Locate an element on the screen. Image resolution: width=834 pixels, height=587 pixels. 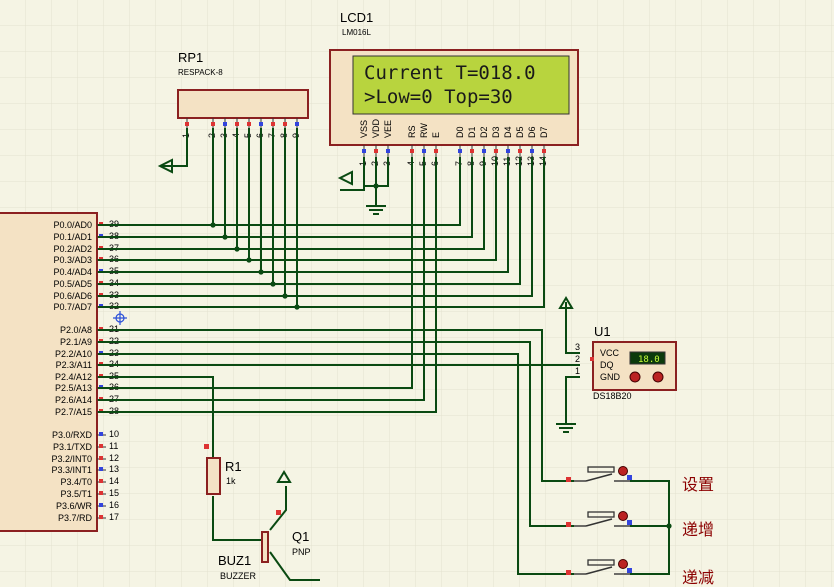
lcd-line-1: Current T=018.0 is located at coordinates (450, 73).